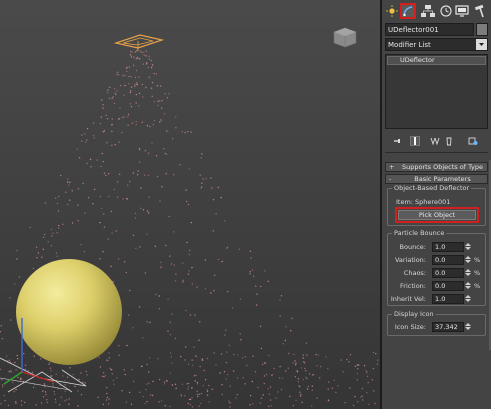  Describe the element at coordinates (436, 152) in the screenshot. I see `panel-divider` at that location.